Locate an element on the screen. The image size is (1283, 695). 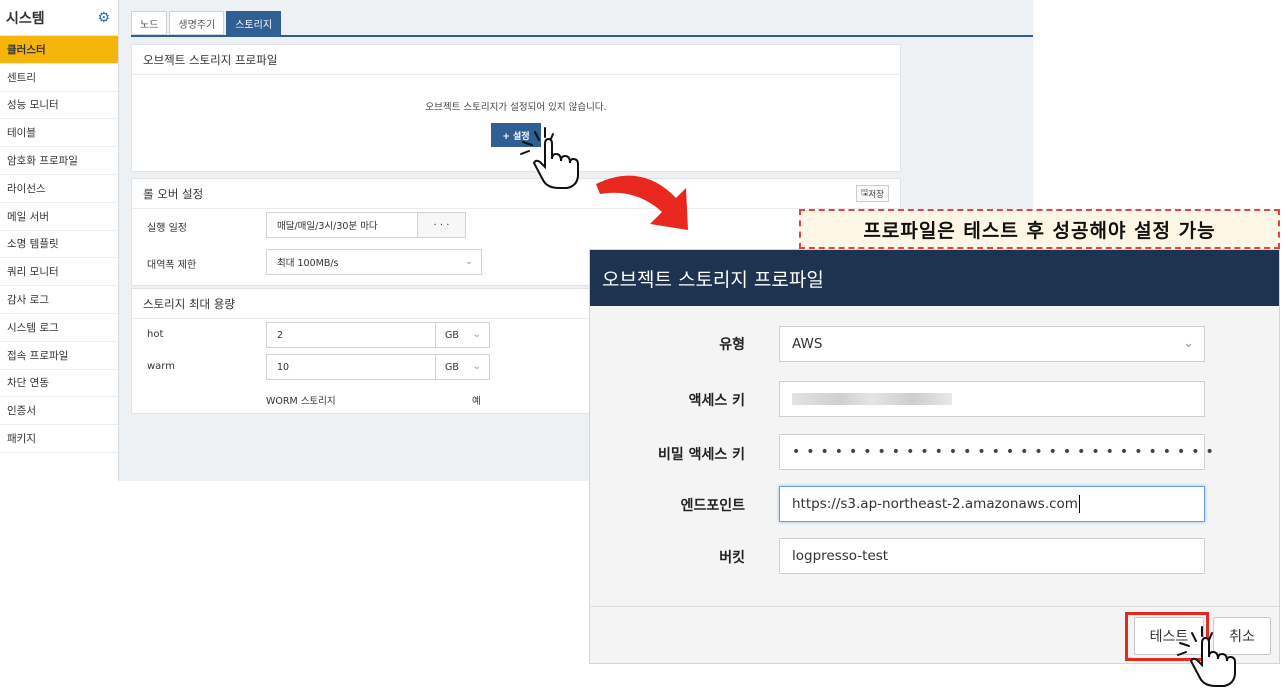
sidebar-item: 인증서 is located at coordinates (59, 411).